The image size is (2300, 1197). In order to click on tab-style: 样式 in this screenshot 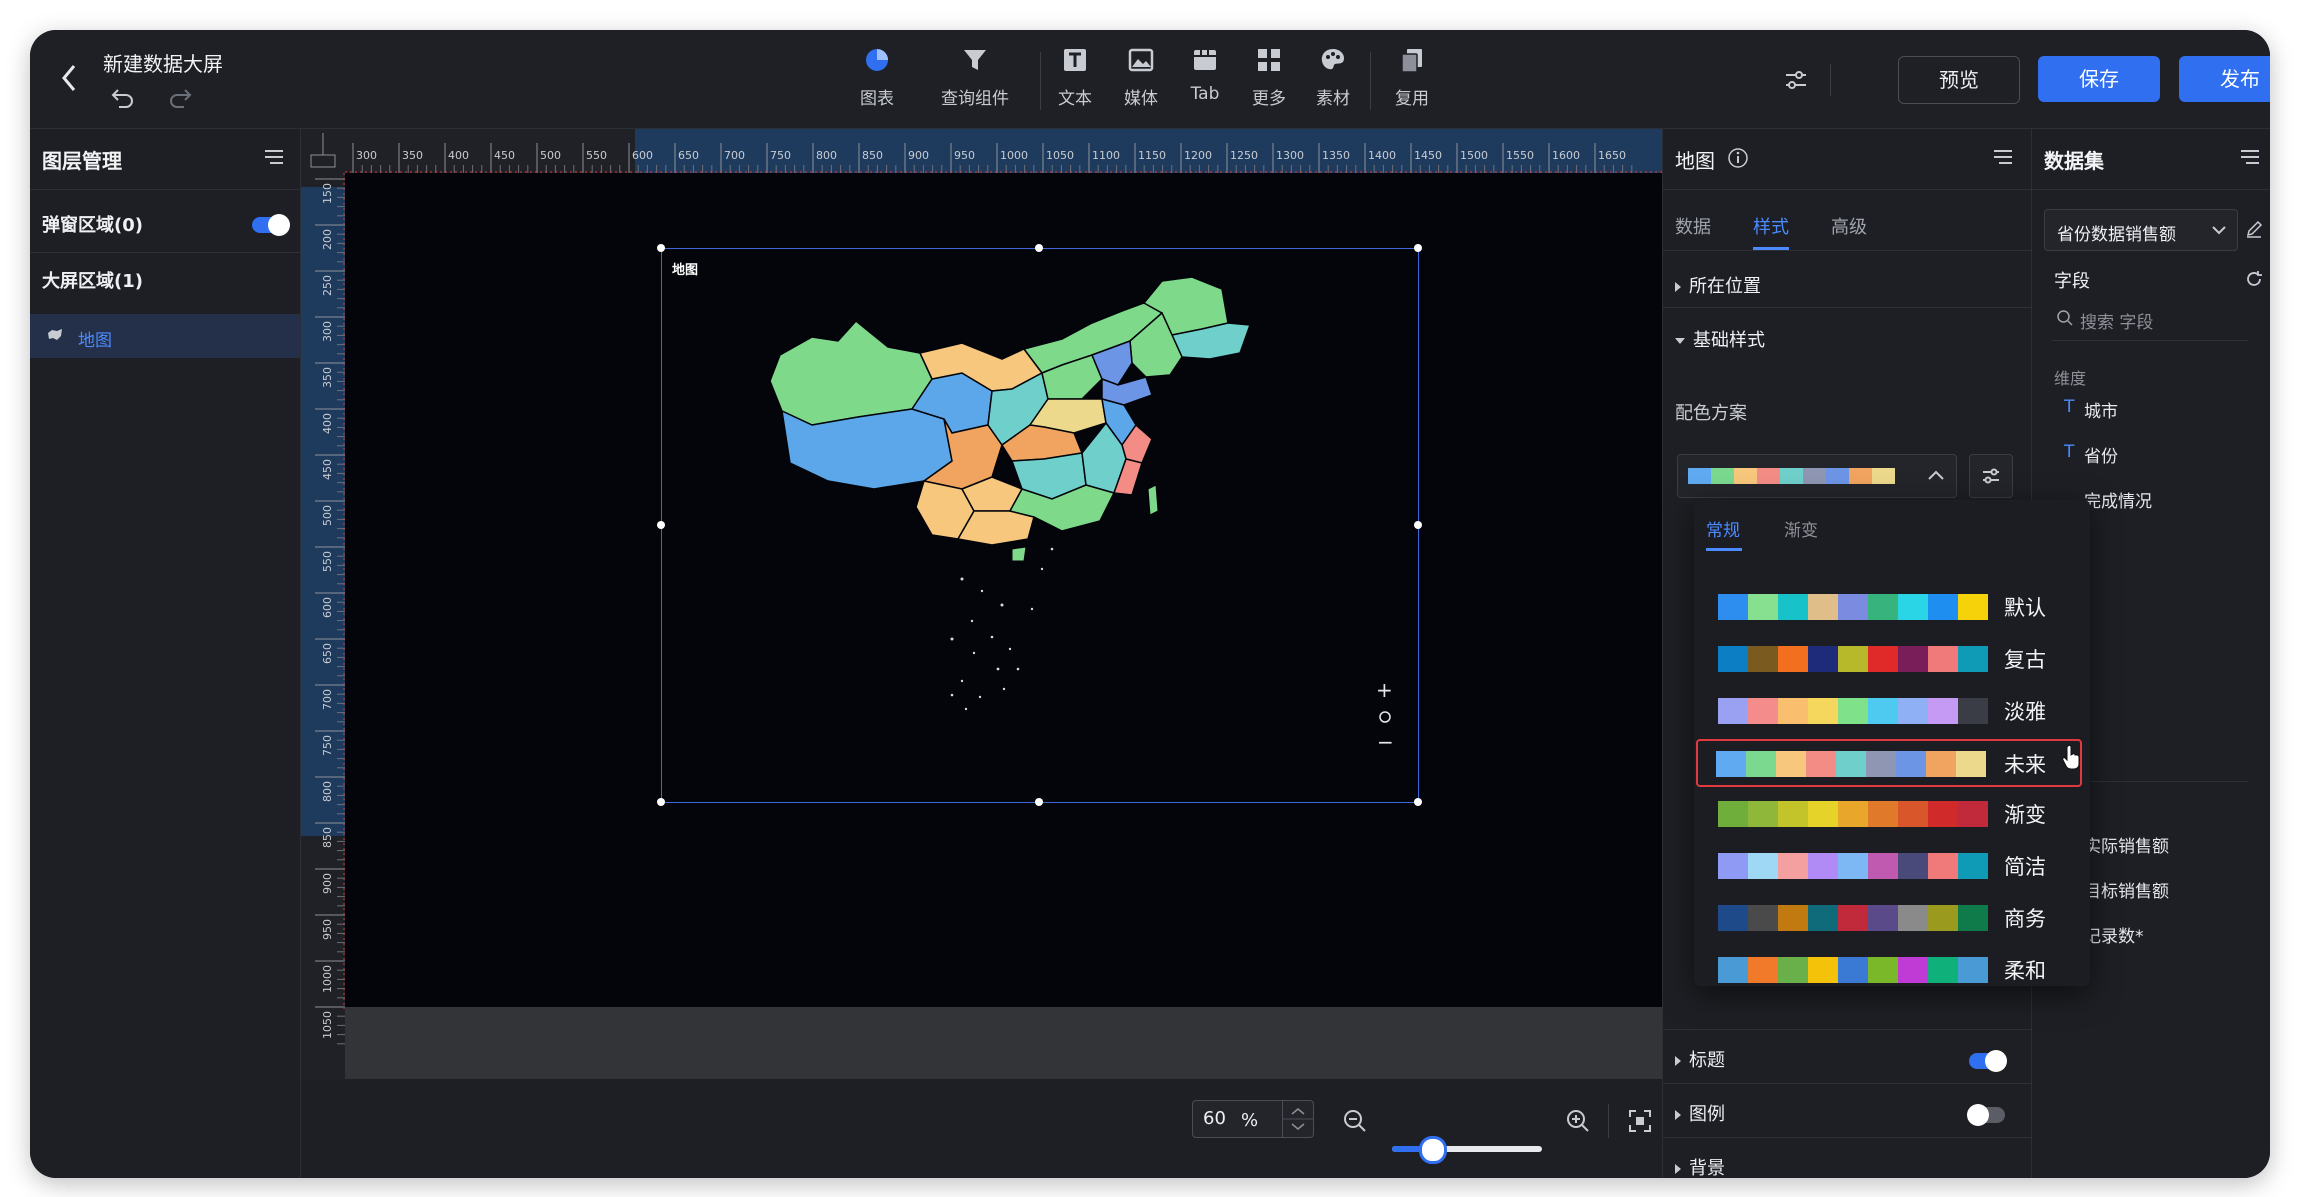, I will do `click(1771, 226)`.